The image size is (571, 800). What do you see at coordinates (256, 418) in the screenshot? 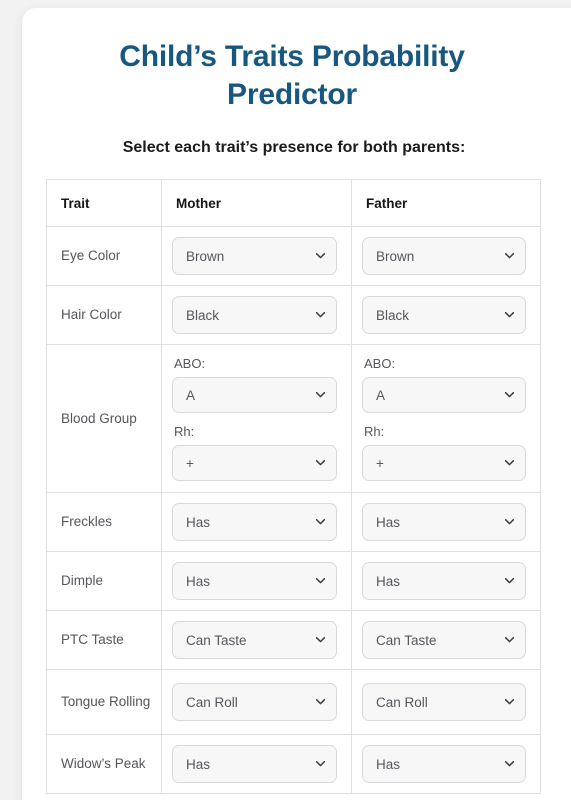
I see `cell-blood-group-mother: ABO: A Rh: +` at bounding box center [256, 418].